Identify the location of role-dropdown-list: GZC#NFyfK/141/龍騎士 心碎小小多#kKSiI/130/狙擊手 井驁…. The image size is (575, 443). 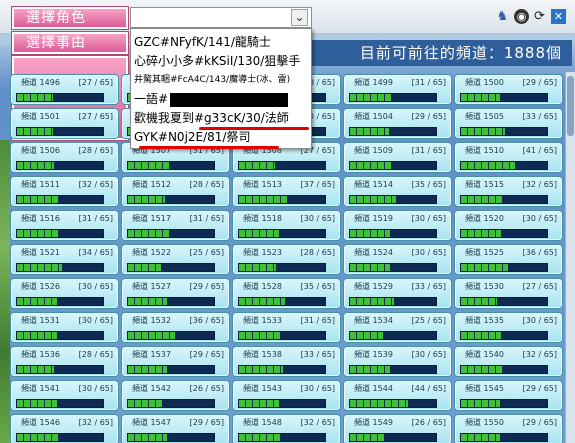
(221, 88).